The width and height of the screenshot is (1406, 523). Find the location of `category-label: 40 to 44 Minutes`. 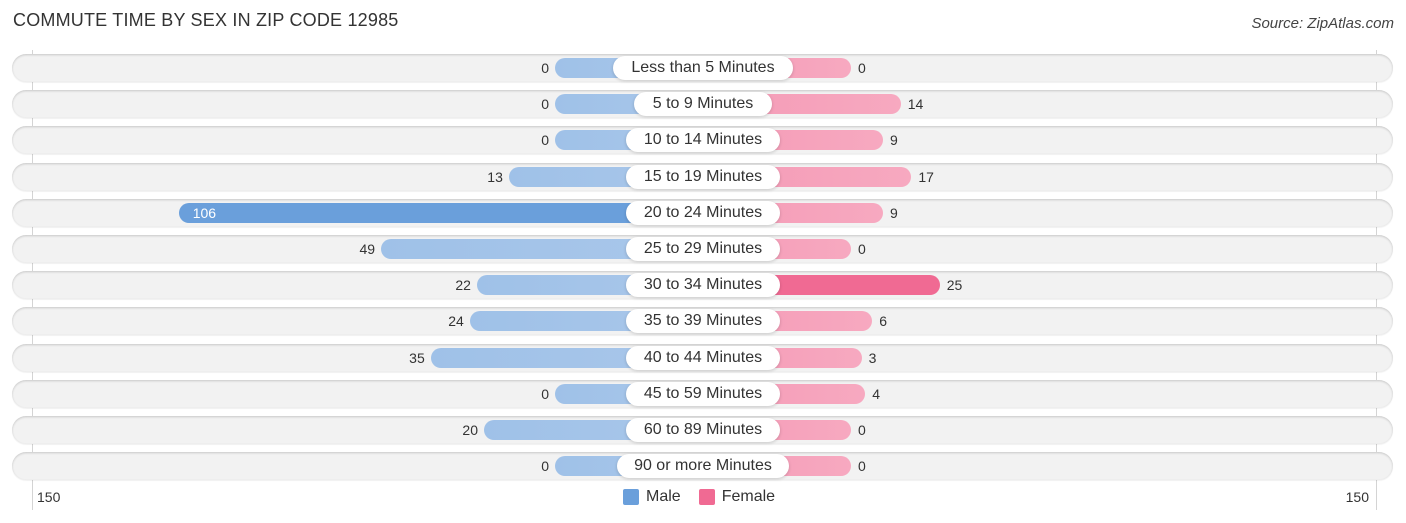

category-label: 40 to 44 Minutes is located at coordinates (703, 357).